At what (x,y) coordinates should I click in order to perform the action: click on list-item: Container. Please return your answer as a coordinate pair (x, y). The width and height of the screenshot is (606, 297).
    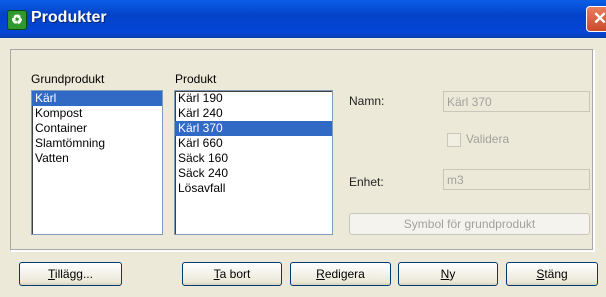
    Looking at the image, I should click on (97, 128).